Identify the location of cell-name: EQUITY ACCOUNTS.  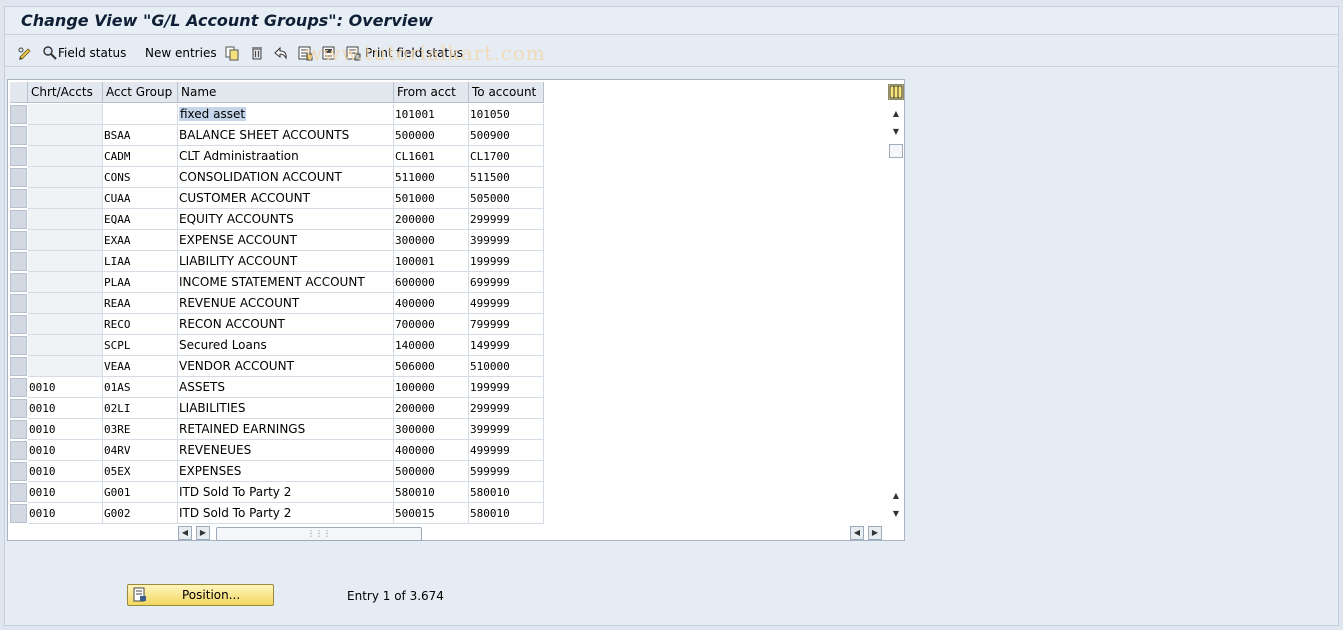
(286, 219).